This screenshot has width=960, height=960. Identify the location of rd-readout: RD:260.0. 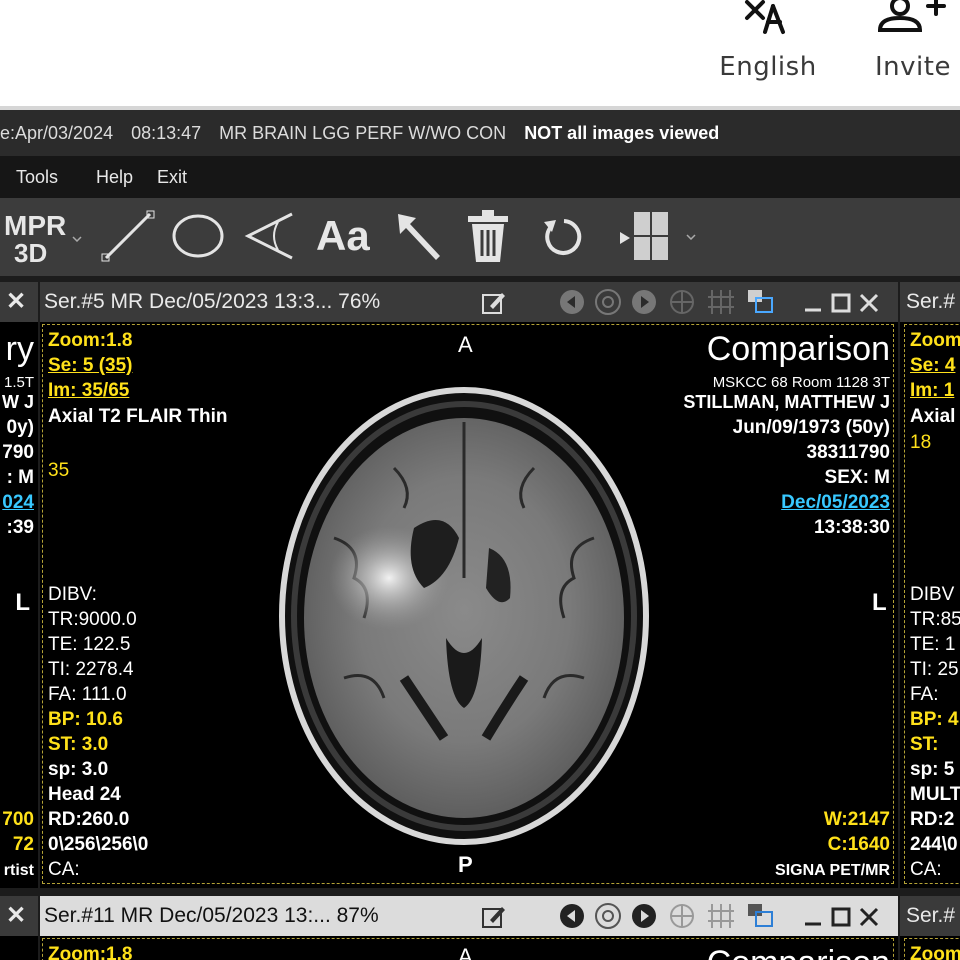
(89, 819).